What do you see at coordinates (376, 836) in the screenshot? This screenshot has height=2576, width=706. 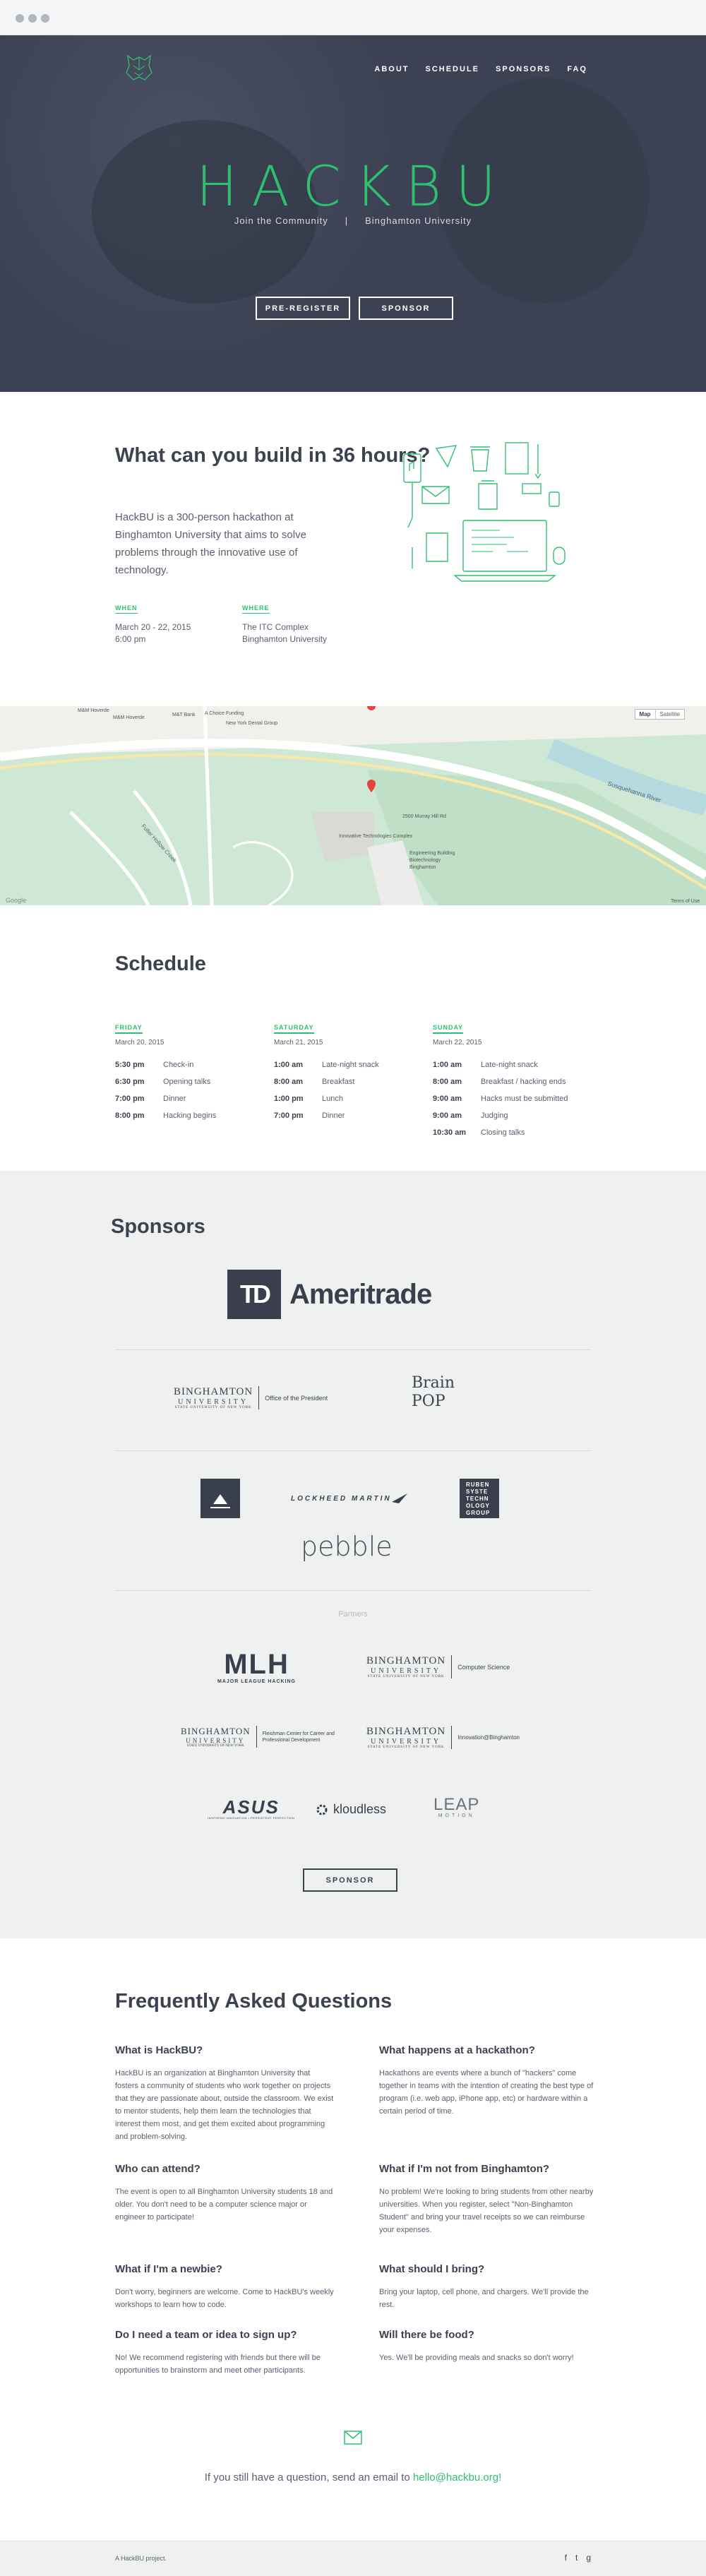 I see `map-label: Innovative Technologies Complex` at bounding box center [376, 836].